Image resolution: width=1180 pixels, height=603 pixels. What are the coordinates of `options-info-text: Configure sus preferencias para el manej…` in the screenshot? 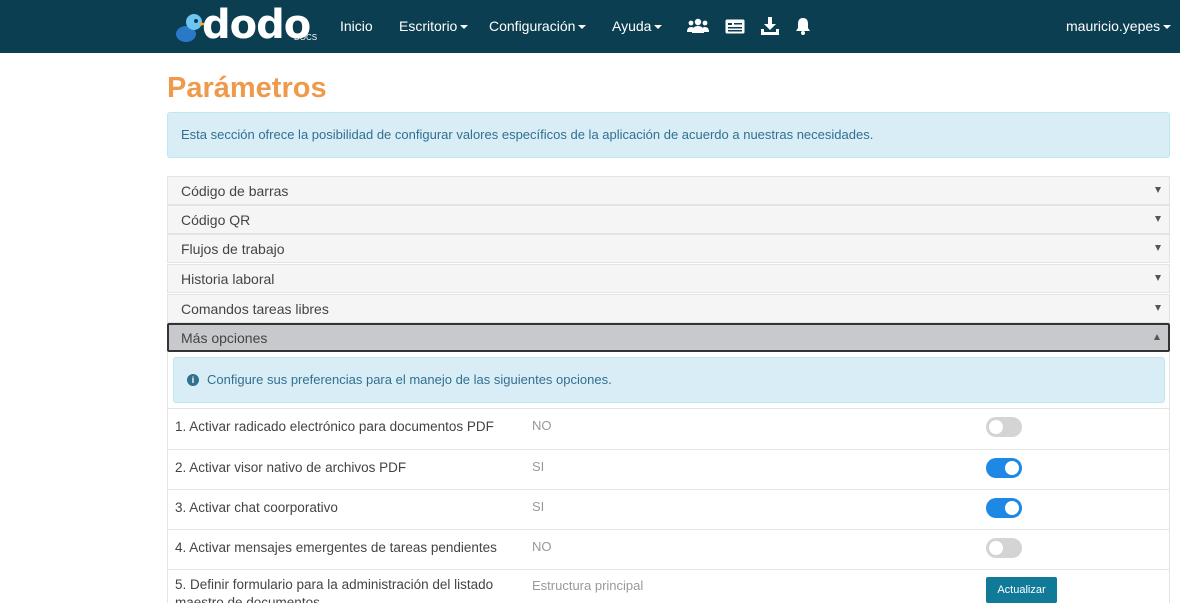 It's located at (409, 379).